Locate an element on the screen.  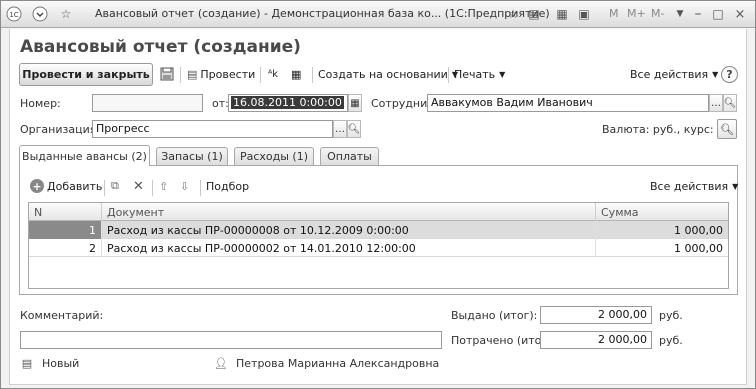
column-header-n: N is located at coordinates (65, 212).